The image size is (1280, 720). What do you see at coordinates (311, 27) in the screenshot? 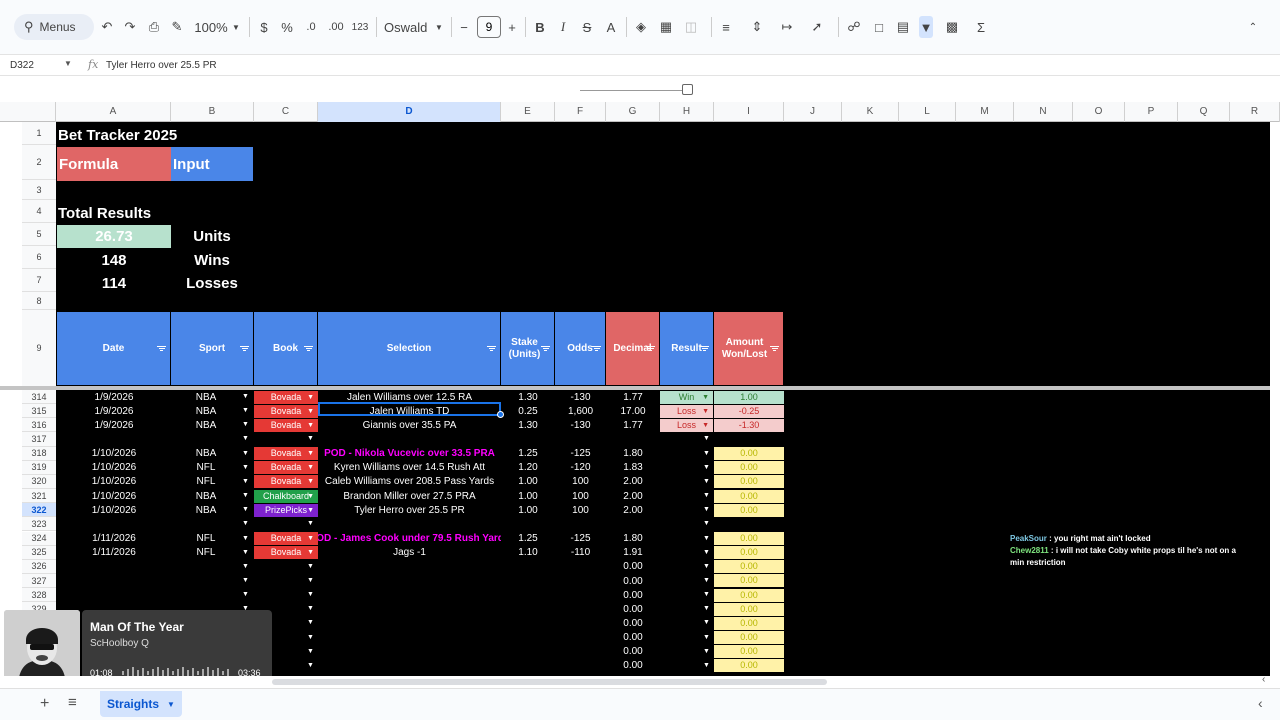
I see `decrease-decimal-button: .0` at bounding box center [311, 27].